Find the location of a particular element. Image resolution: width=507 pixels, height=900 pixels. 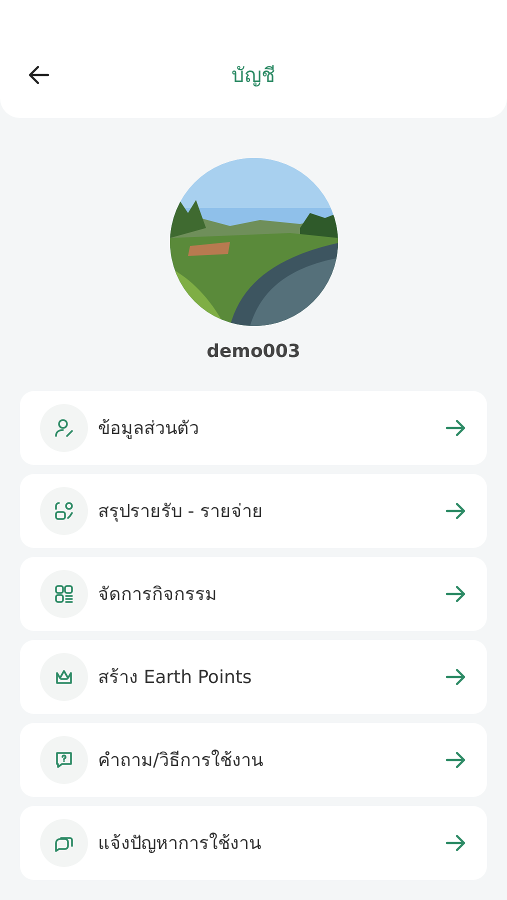

grid-icon is located at coordinates (64, 594).